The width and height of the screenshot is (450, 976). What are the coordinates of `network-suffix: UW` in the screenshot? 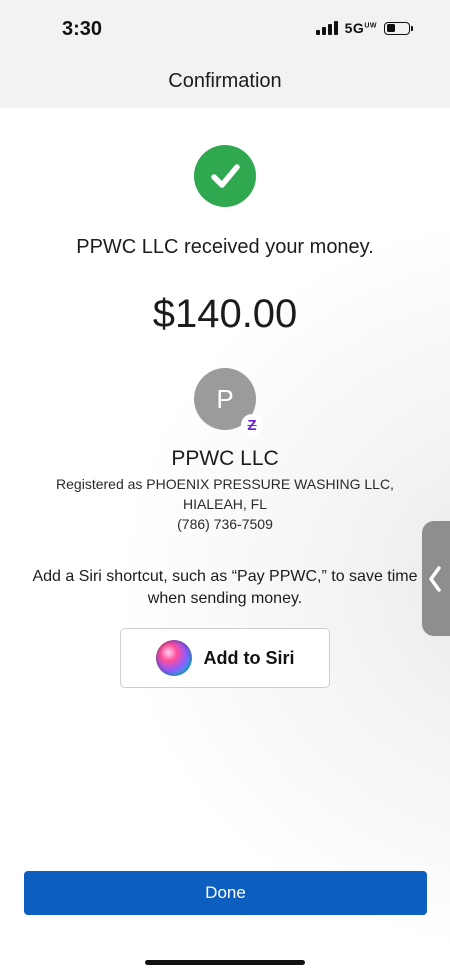 It's located at (370, 26).